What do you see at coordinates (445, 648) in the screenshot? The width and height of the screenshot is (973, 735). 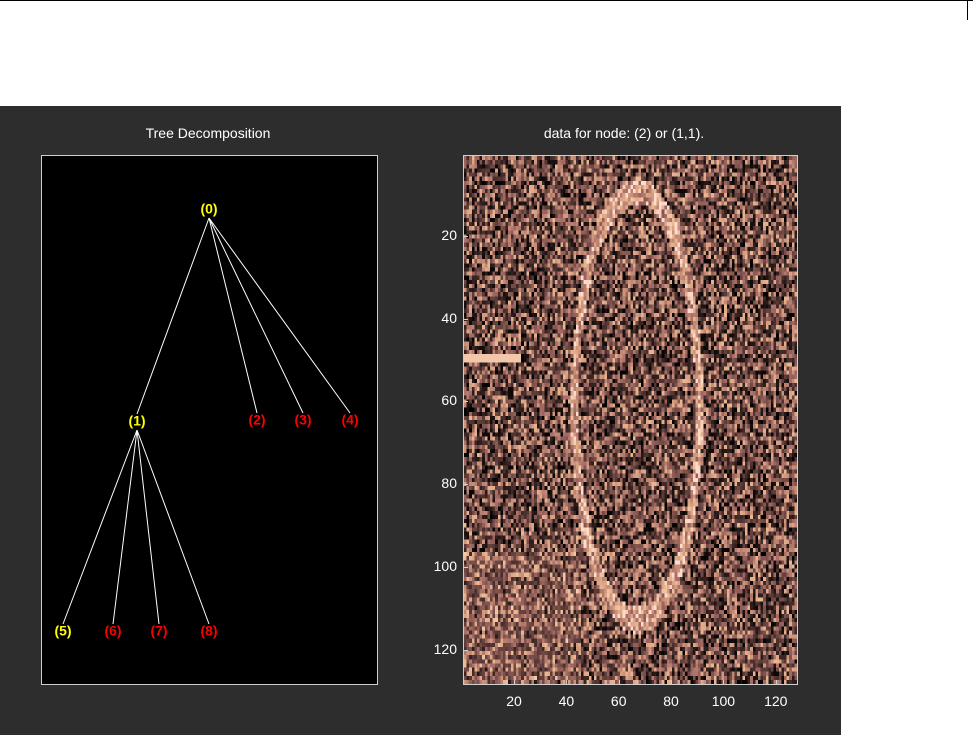 I see `y-tick-label: 120` at bounding box center [445, 648].